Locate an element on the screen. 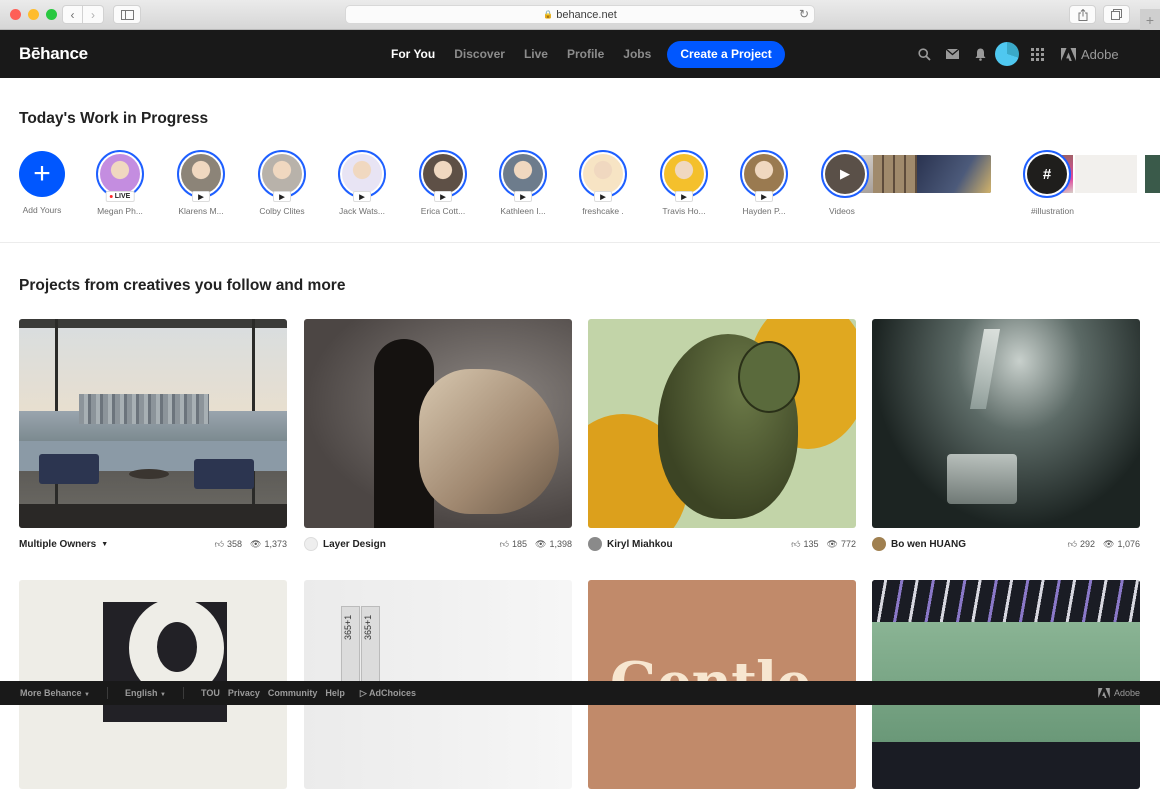 This screenshot has height=789, width=1160. new-tab-button: + is located at coordinates (1150, 19).